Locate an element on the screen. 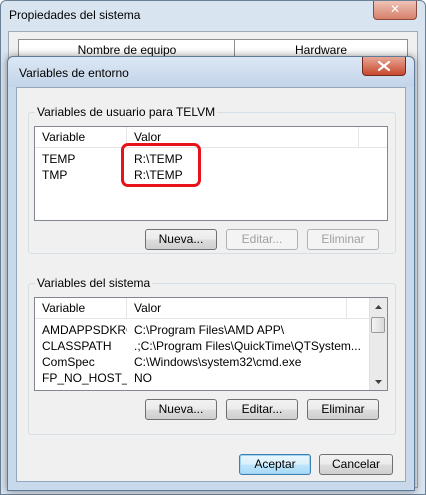 Image resolution: width=426 pixels, height=495 pixels. cancel-button: Cancelar is located at coordinates (356, 464).